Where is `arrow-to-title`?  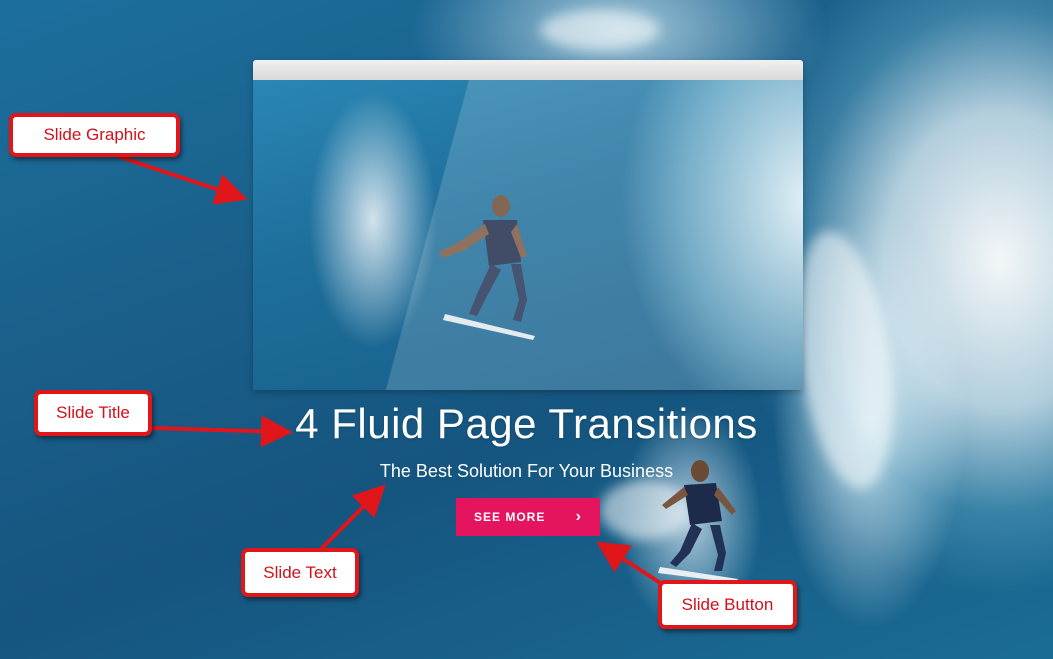
arrow-to-title is located at coordinates (221, 431).